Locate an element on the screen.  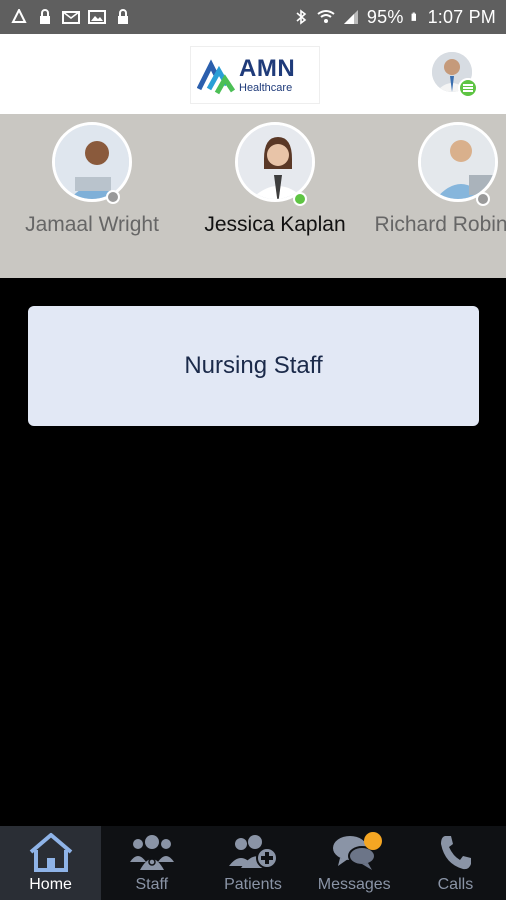
nav-home: Home is located at coordinates (51, 863).